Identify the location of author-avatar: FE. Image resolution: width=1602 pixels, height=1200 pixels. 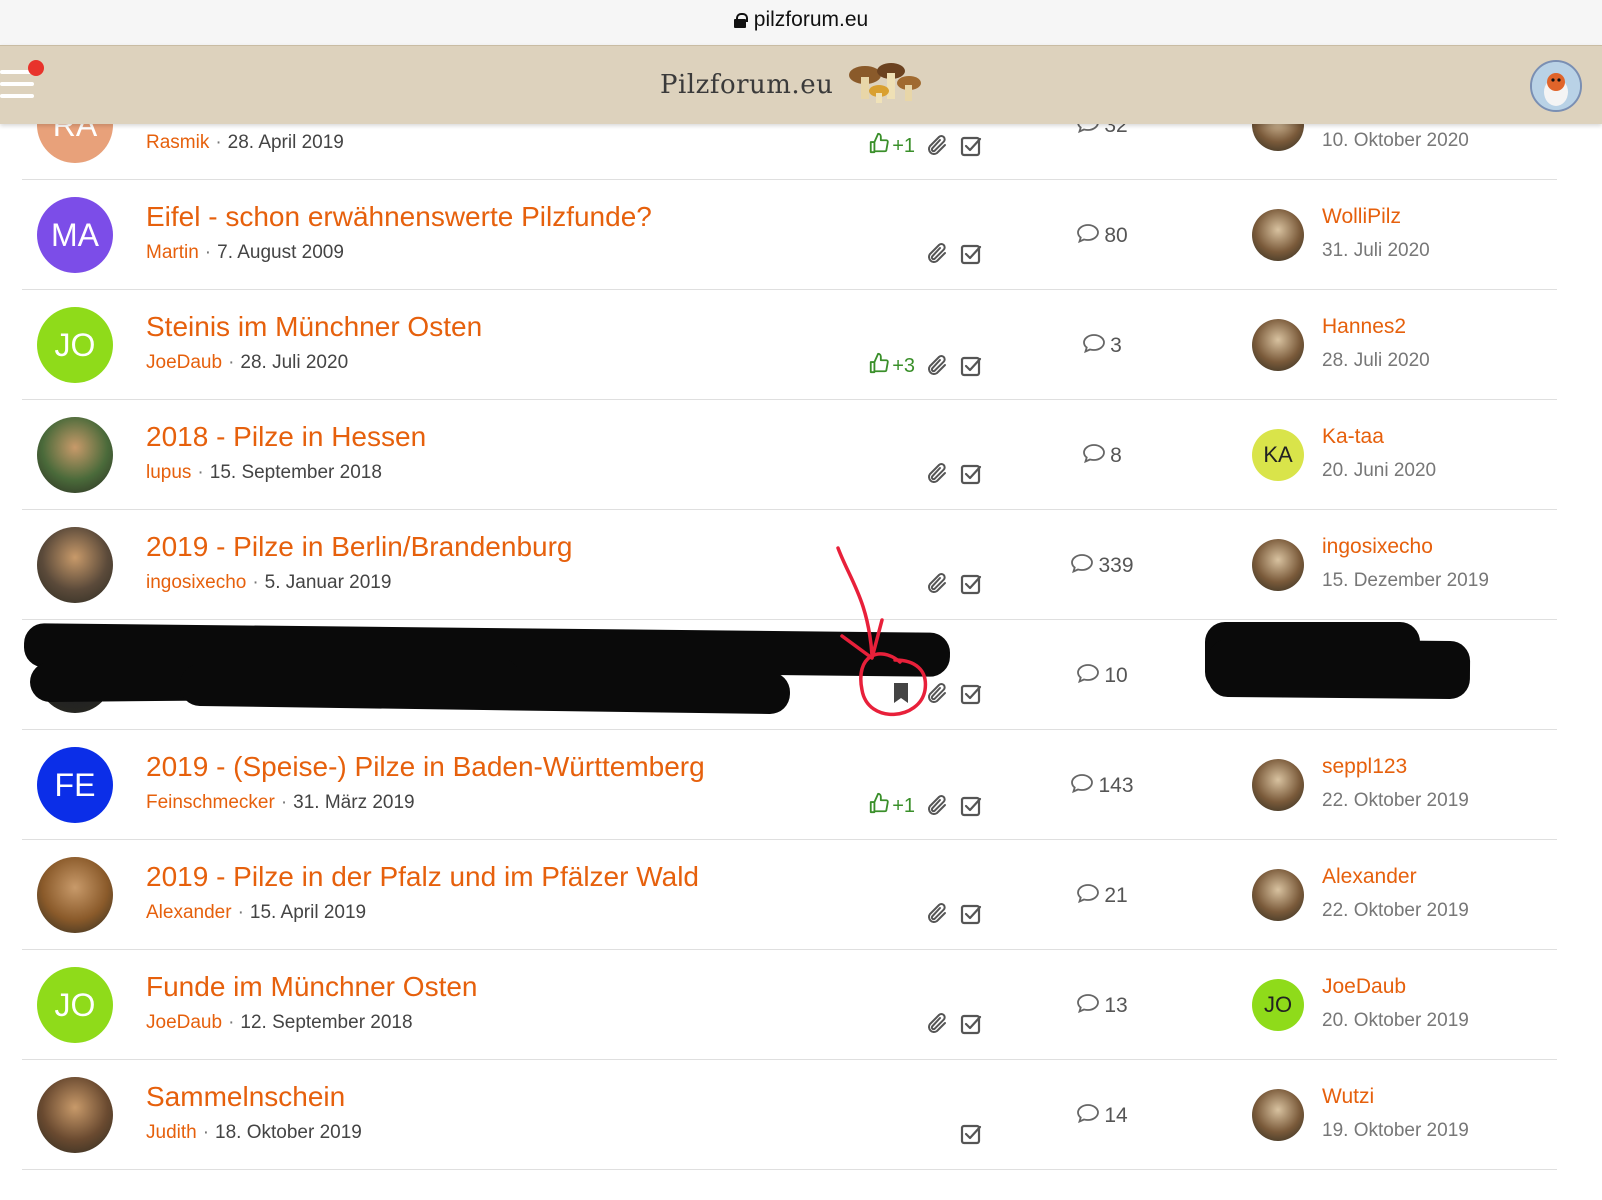
(75, 785).